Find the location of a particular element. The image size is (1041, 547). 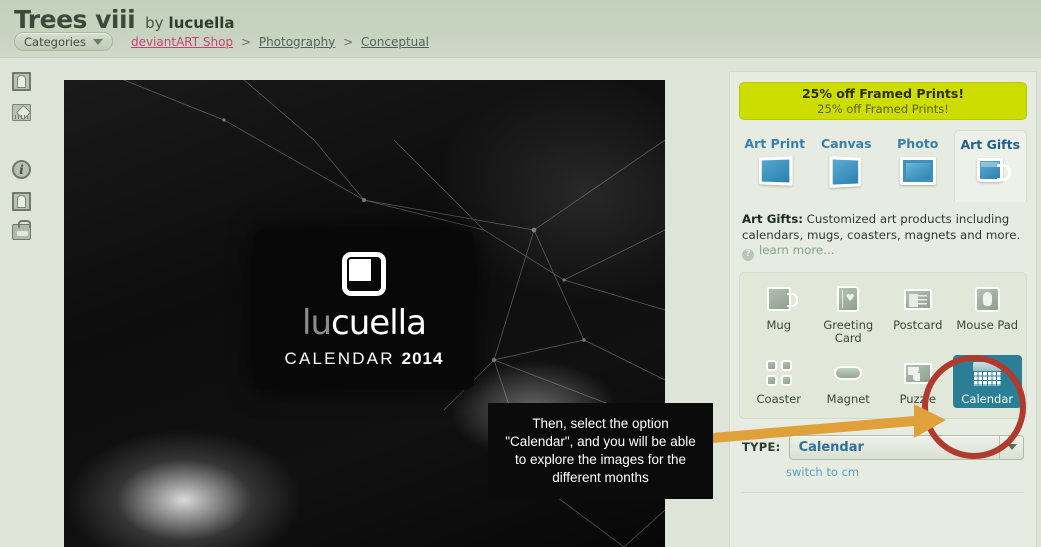

tab-art-print: Art Print is located at coordinates (775, 166).